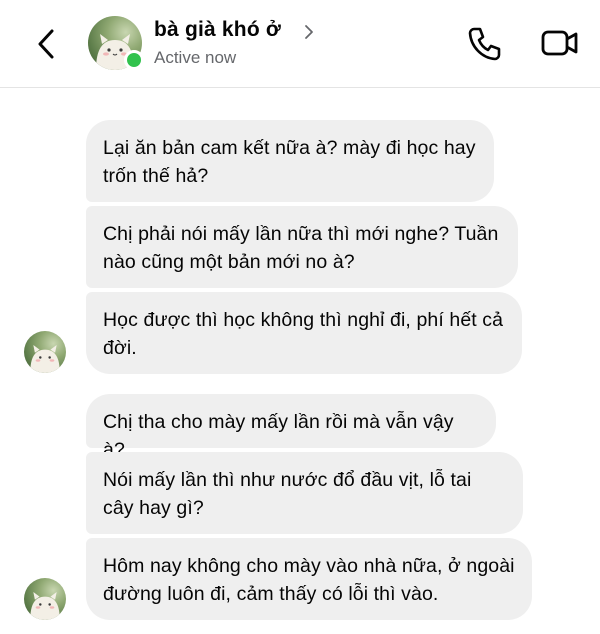 The height and width of the screenshot is (634, 600). I want to click on contact-name: bà già khó ở, so click(217, 30).